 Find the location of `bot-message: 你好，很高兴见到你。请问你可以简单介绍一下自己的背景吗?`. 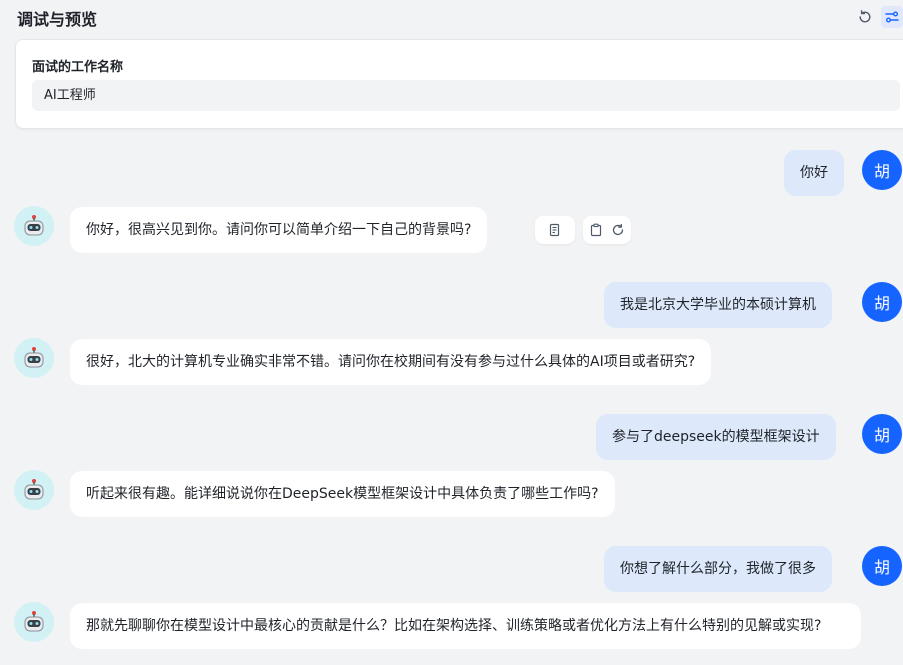

bot-message: 你好，很高兴见到你。请问你可以简单介绍一下自己的背景吗? is located at coordinates (279, 230).